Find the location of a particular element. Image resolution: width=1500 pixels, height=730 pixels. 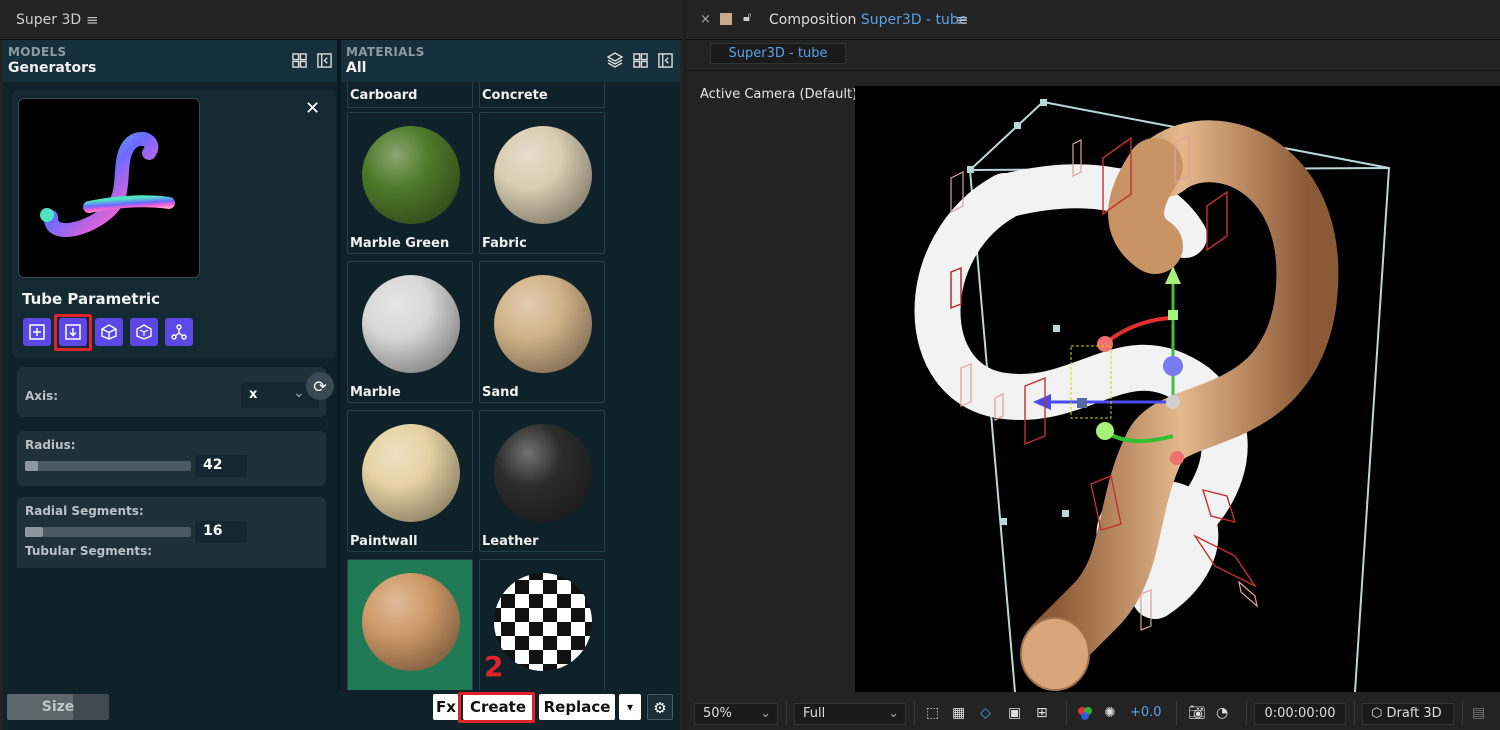

segments-param: Radial Segments: 16 Tubular Segments: is located at coordinates (171, 532).